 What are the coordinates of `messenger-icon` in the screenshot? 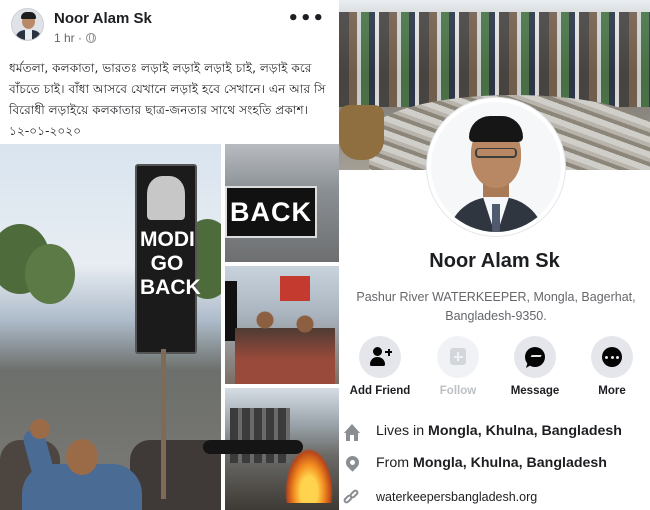 It's located at (535, 357).